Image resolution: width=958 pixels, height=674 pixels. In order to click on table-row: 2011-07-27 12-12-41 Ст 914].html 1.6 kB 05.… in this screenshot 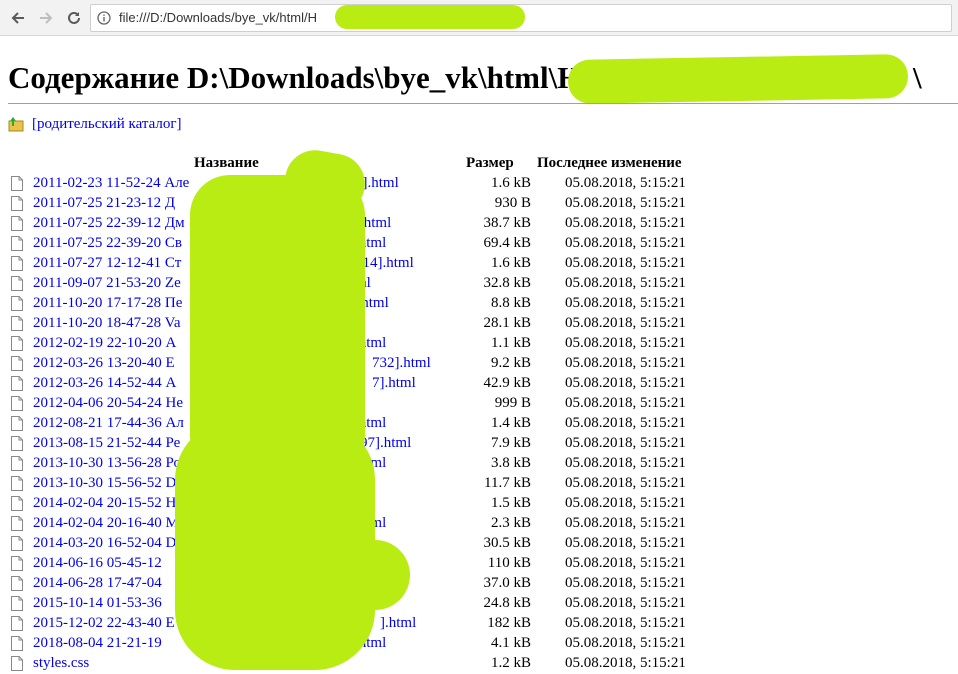, I will do `click(479, 264)`.